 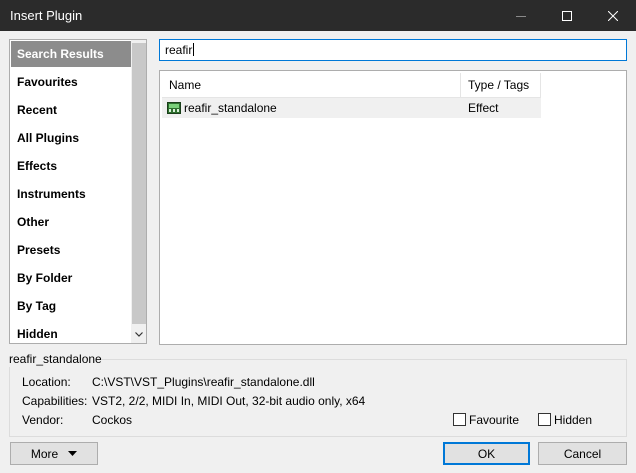 I want to click on more-button: More, so click(x=54, y=453).